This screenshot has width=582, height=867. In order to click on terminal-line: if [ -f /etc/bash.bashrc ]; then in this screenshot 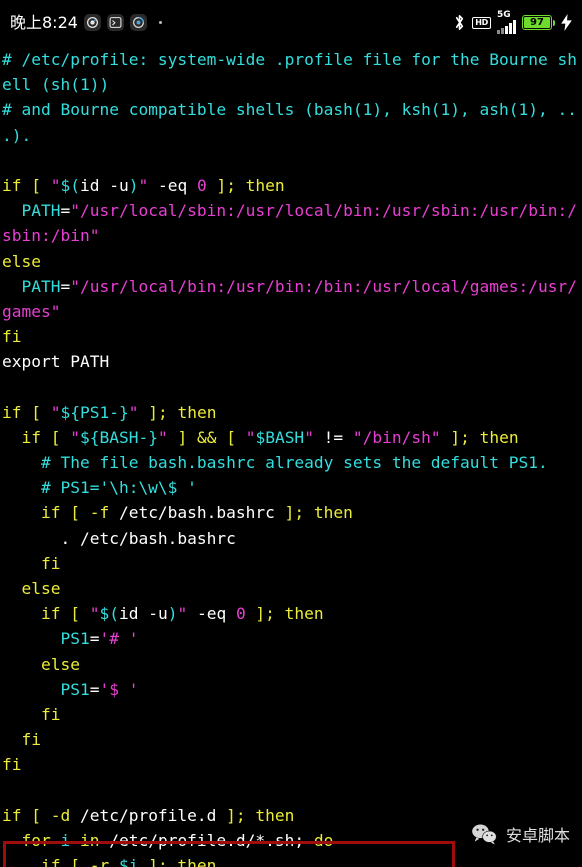, I will do `click(292, 512)`.